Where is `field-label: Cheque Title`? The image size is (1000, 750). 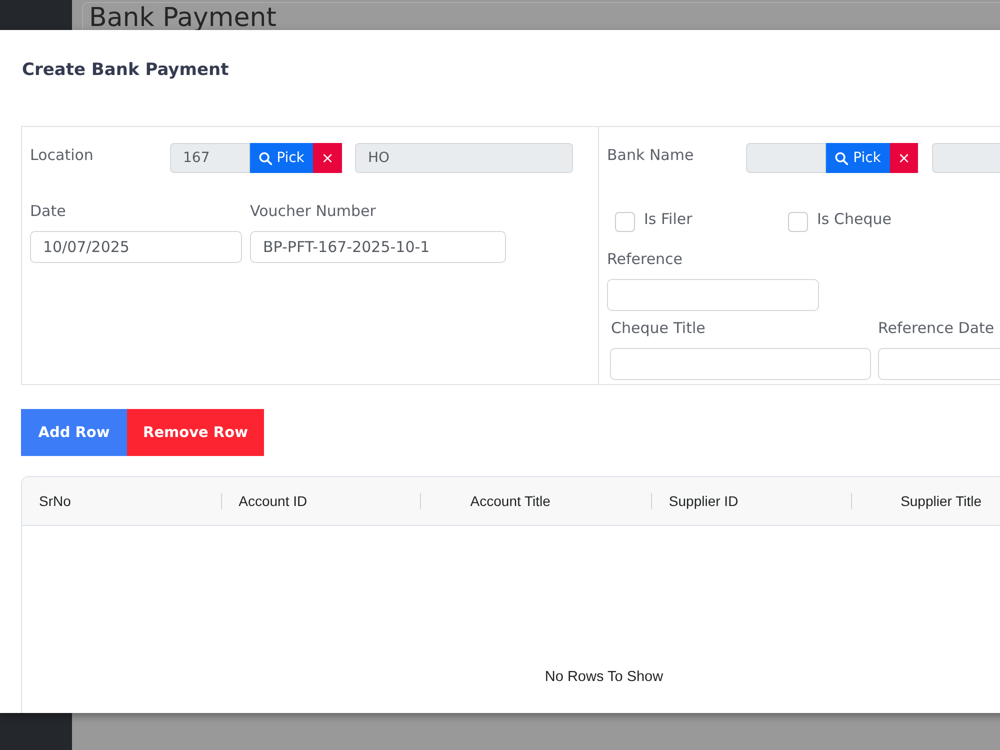
field-label: Cheque Title is located at coordinates (658, 328).